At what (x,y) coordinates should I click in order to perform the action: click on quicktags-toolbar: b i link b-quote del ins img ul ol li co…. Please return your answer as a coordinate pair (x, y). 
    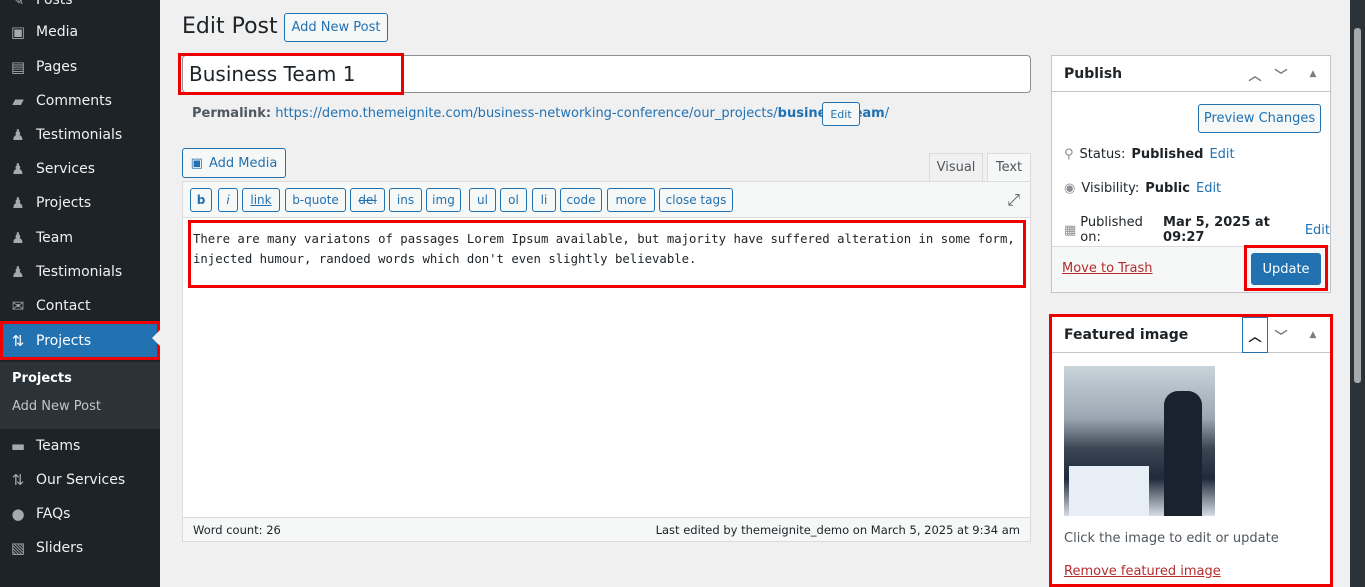
    Looking at the image, I should click on (606, 200).